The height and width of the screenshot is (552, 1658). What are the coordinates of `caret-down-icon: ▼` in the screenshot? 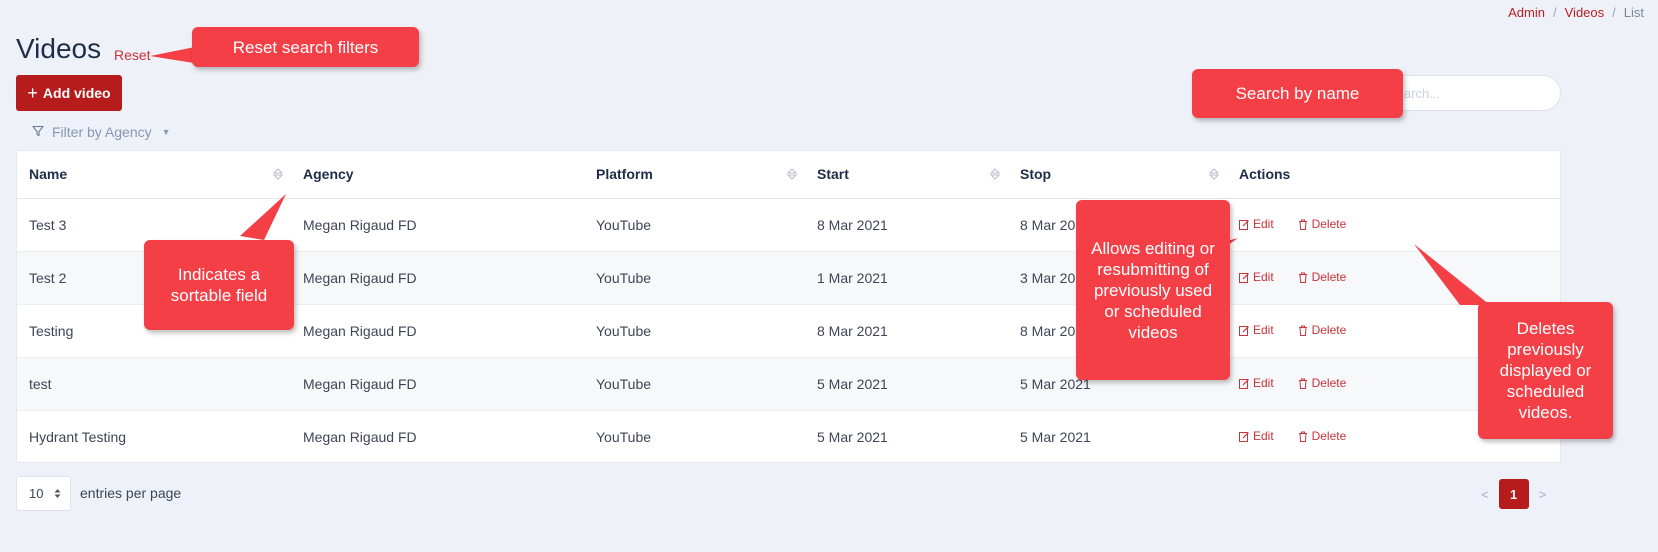 It's located at (166, 132).